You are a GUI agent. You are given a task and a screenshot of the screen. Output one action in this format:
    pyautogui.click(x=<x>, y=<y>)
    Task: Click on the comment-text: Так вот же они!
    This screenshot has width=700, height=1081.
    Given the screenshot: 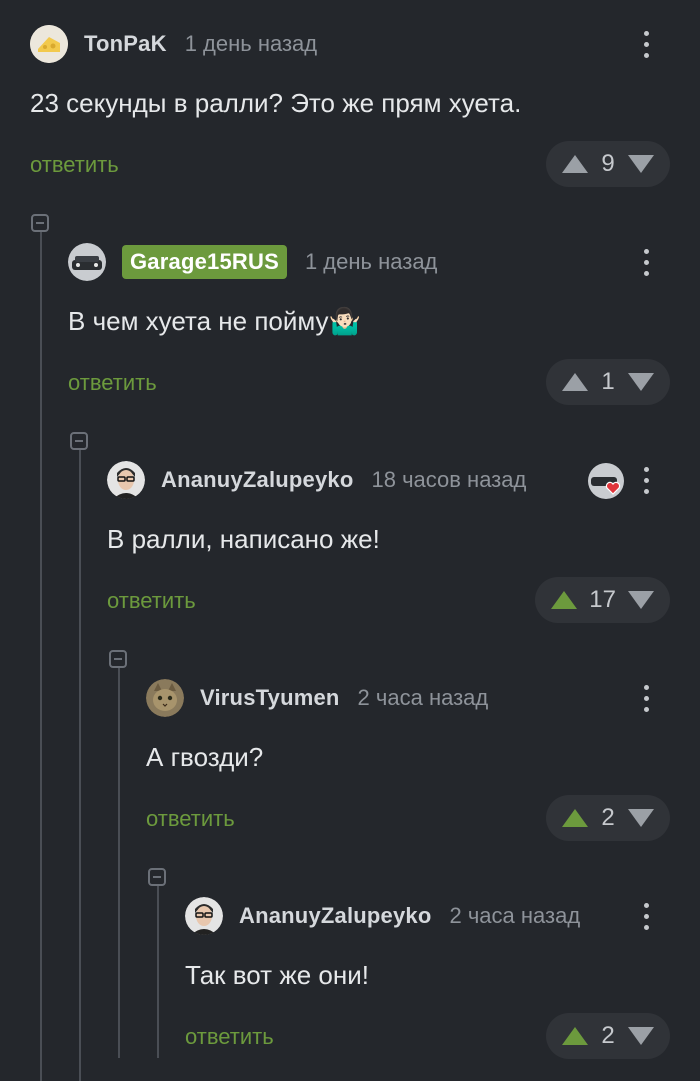 What is the action you would take?
    pyautogui.click(x=277, y=975)
    